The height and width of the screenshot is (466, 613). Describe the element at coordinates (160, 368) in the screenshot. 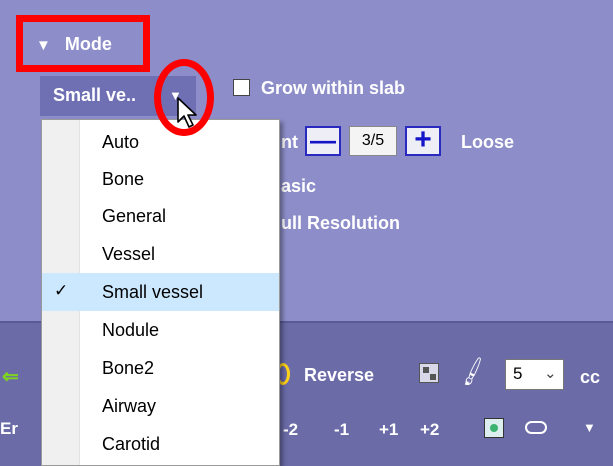

I see `menu-item-bone2: Bone2` at that location.